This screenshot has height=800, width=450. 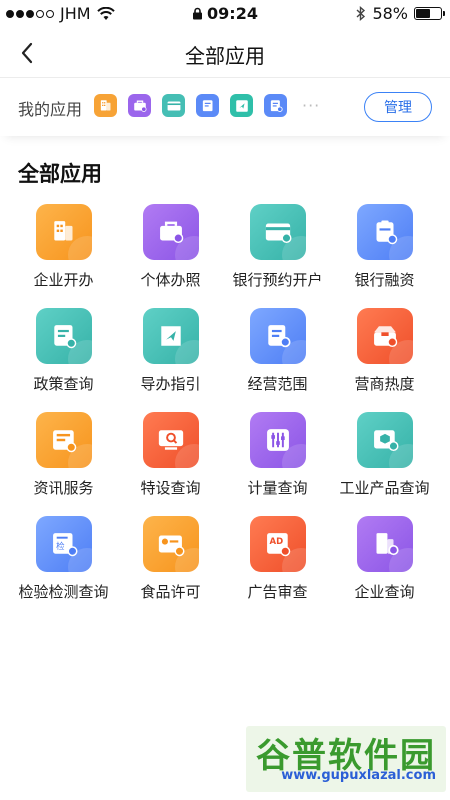 I want to click on guide-book-icon, so click(x=170, y=336).